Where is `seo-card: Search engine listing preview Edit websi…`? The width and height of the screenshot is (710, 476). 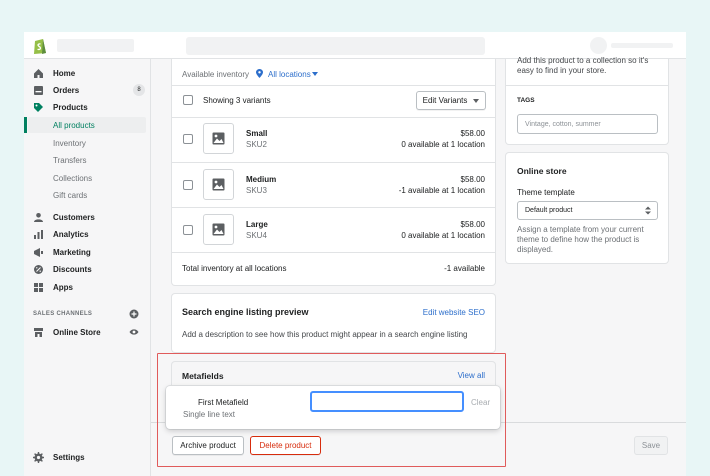
seo-card: Search engine listing preview Edit websi… is located at coordinates (333, 323).